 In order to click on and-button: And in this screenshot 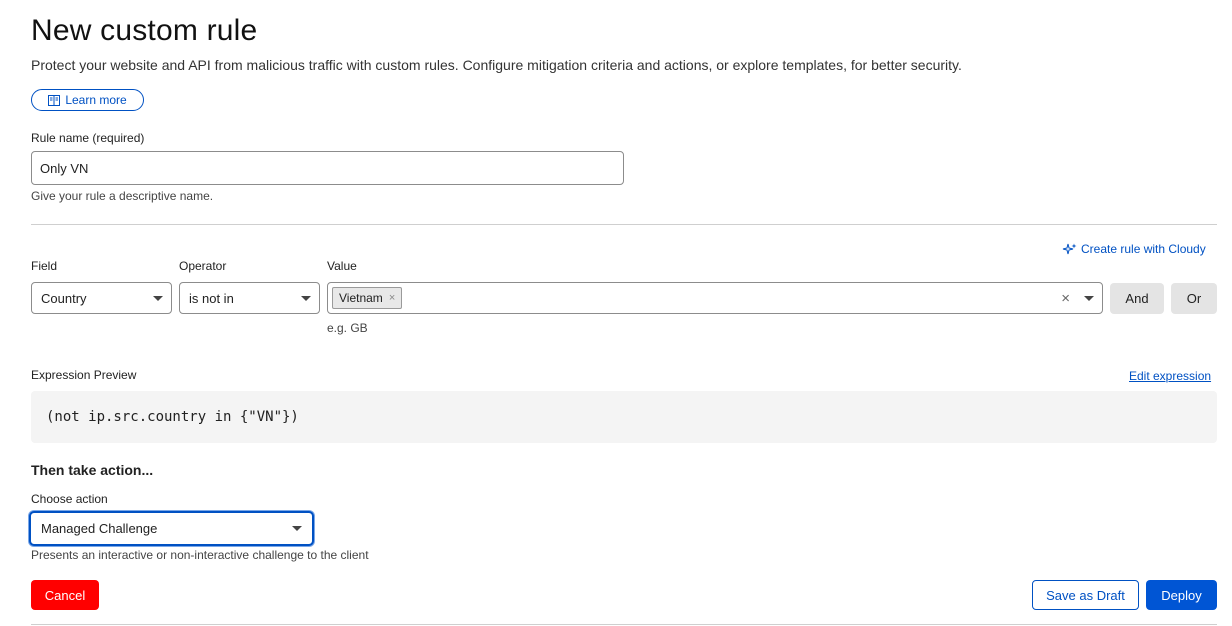, I will do `click(1137, 298)`.